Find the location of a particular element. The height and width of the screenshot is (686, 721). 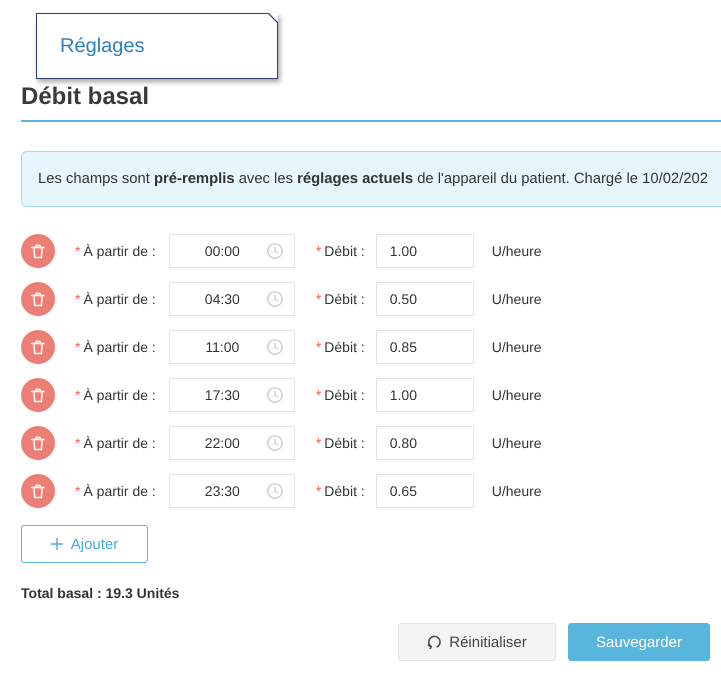

reset-button: Réinitialiser is located at coordinates (477, 642).